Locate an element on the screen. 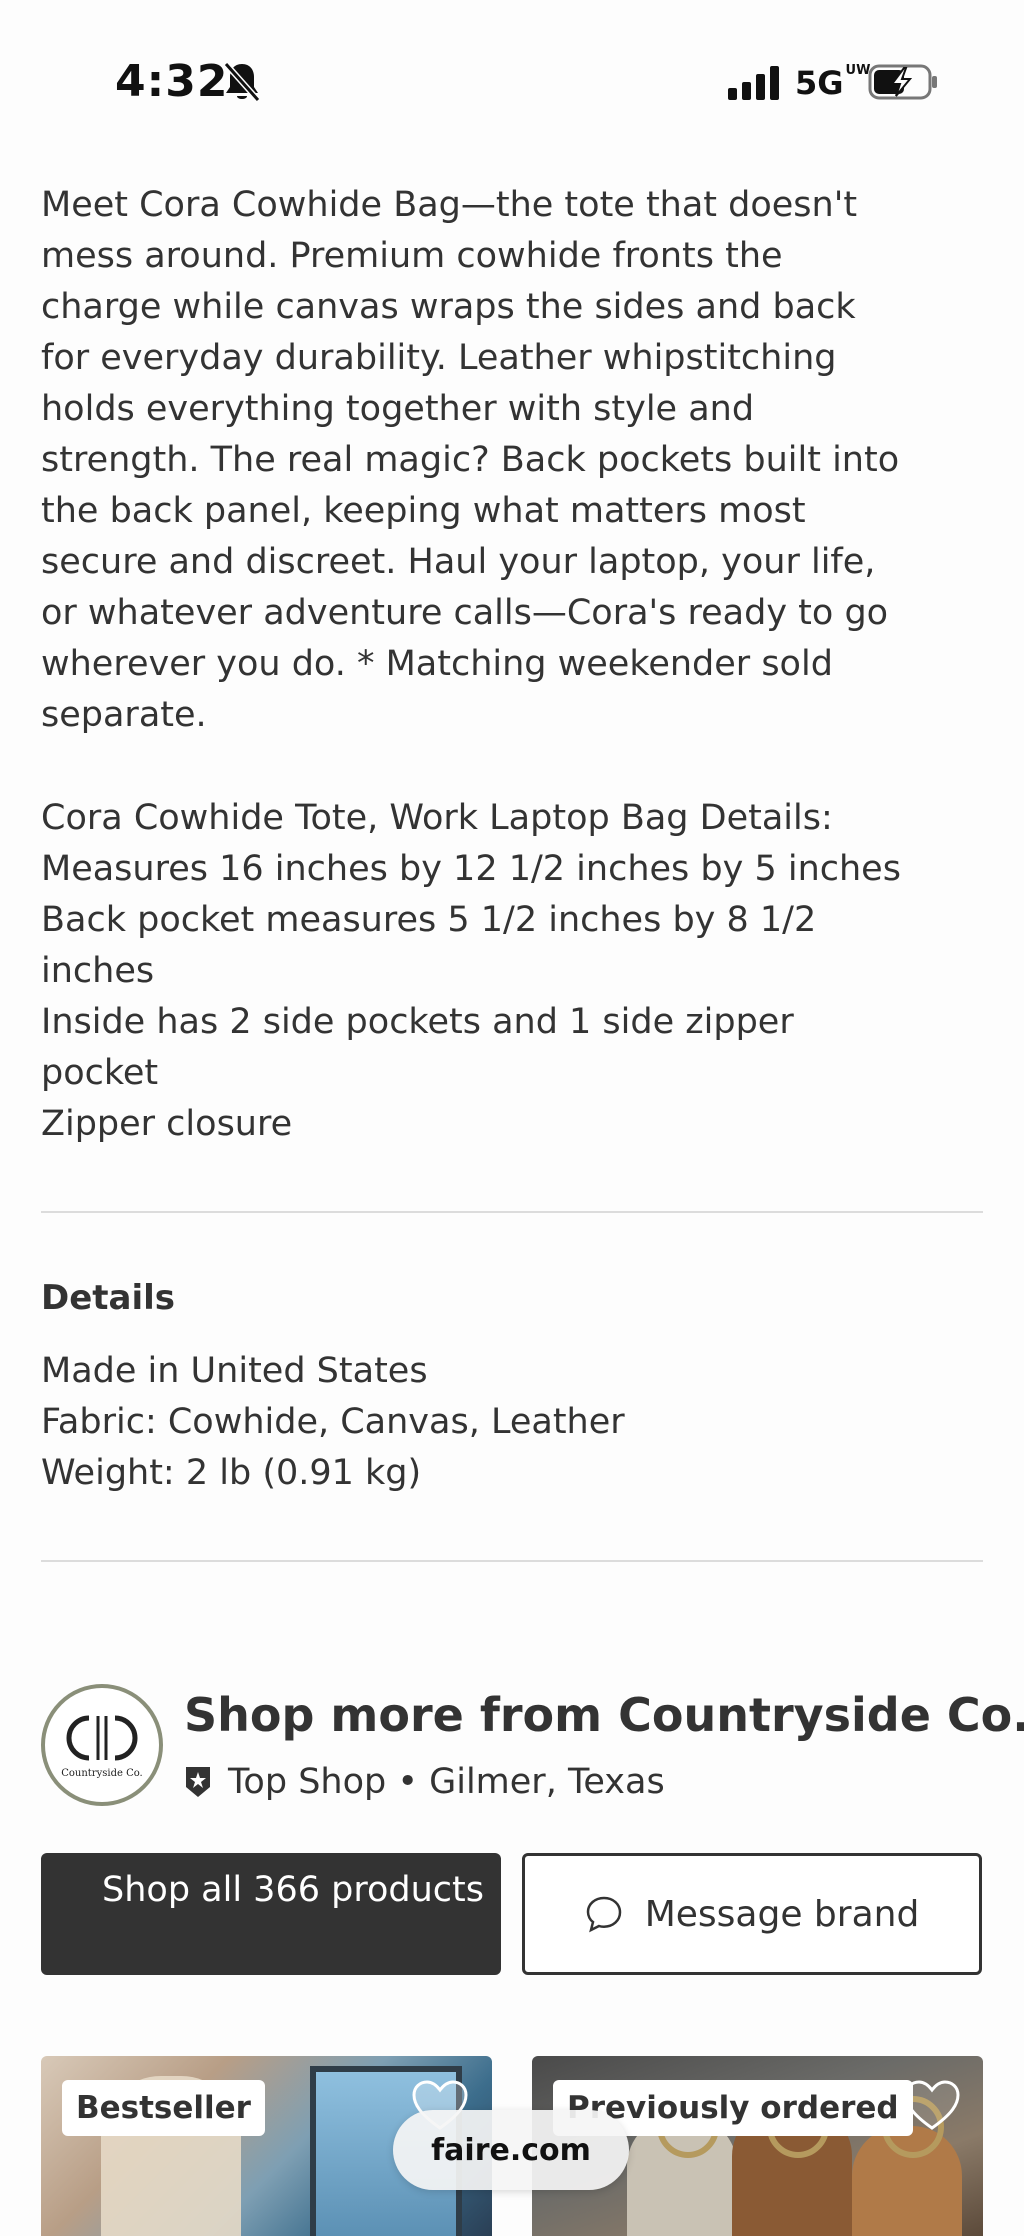 The image size is (1024, 2236). shop-logo-text: Countryside Co. is located at coordinates (102, 1773).